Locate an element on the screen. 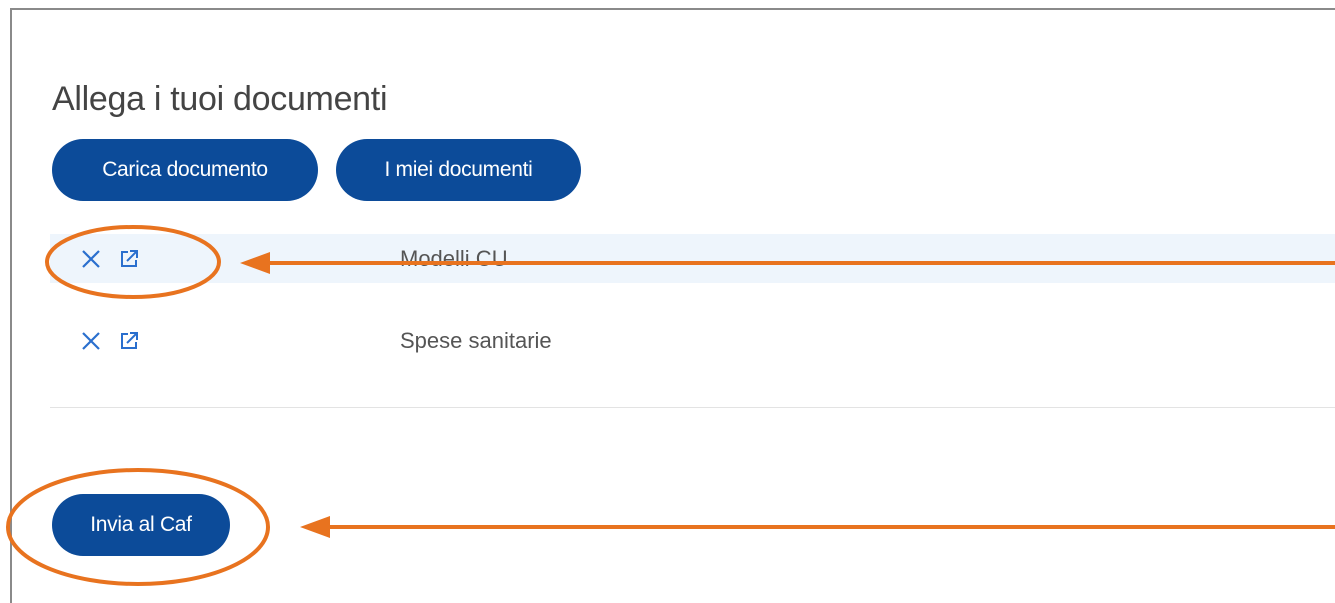 This screenshot has height=603, width=1335. document-row: Spese sanitarie is located at coordinates (692, 341).